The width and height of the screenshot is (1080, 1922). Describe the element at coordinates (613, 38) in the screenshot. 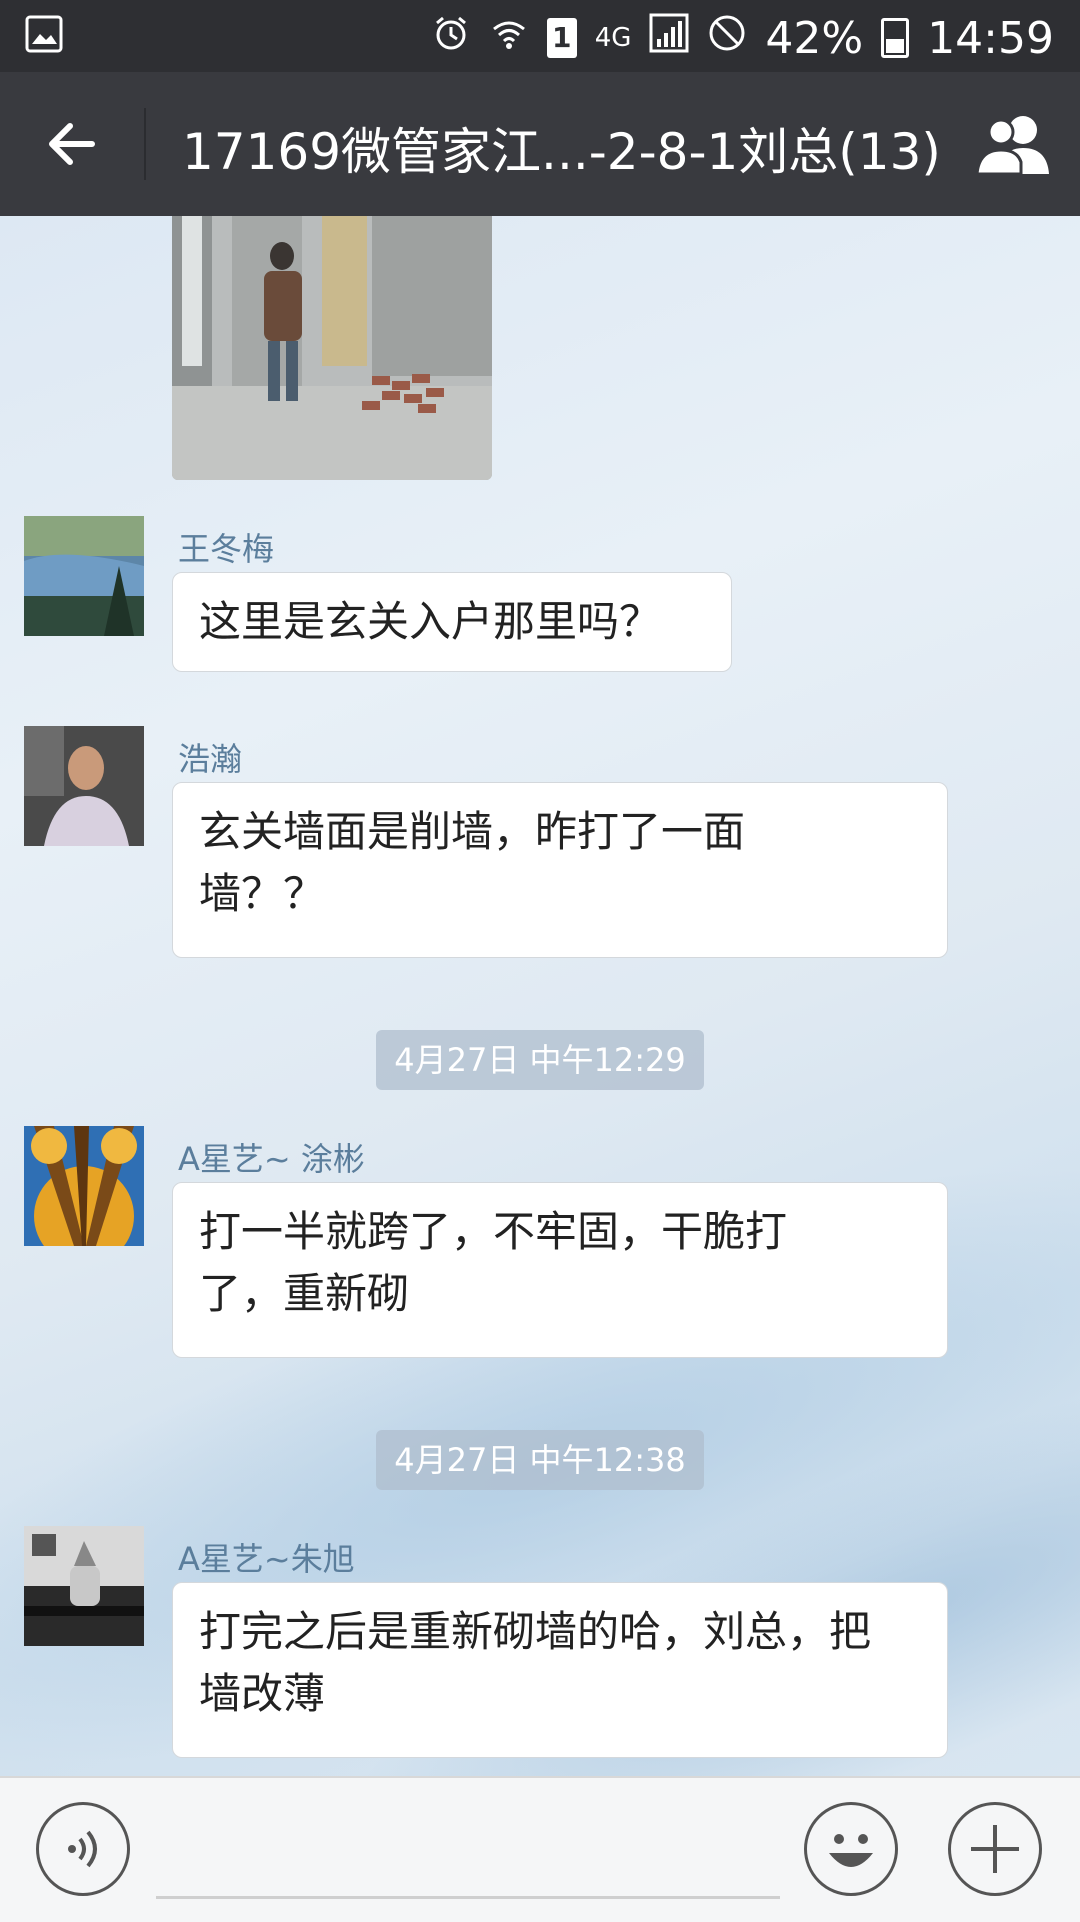

I see `network-type: 4G` at that location.